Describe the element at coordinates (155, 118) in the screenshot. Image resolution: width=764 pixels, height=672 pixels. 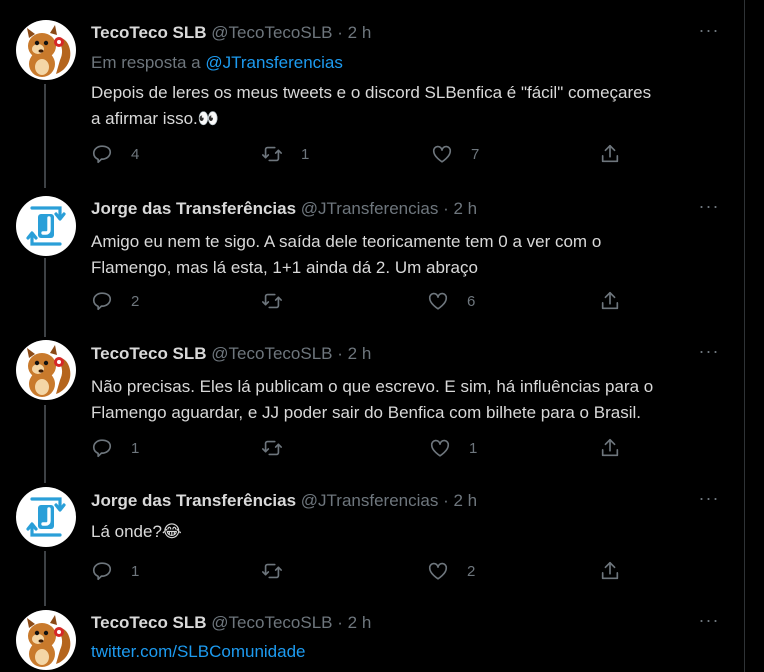
I see `tweet-text-line: a afirmar isso.👀` at that location.